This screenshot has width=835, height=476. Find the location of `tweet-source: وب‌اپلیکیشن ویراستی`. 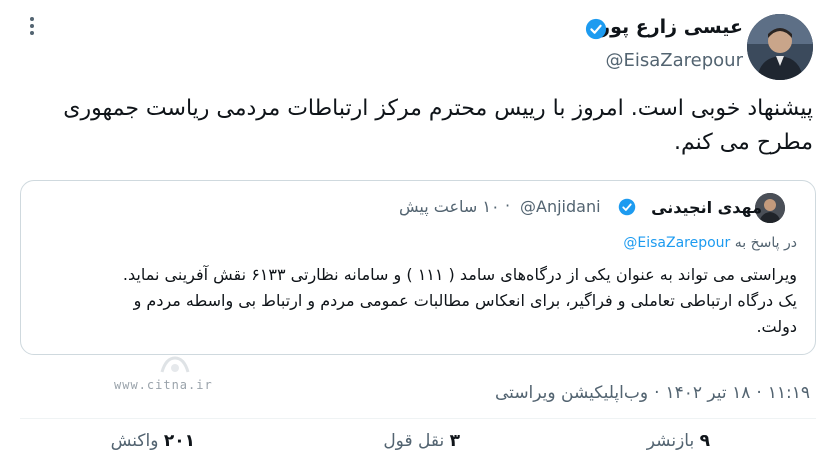

tweet-source: وب‌اپلیکیشن ویراستی is located at coordinates (572, 393).